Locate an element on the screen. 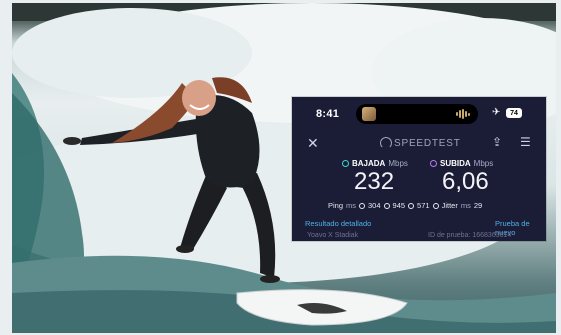 This screenshot has width=561, height=335. airplane-icon: ✈ is located at coordinates (496, 112).